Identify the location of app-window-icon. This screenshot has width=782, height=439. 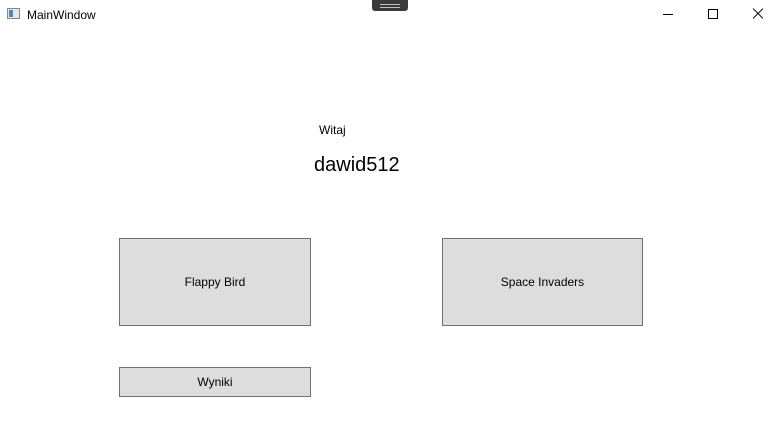
(13, 13).